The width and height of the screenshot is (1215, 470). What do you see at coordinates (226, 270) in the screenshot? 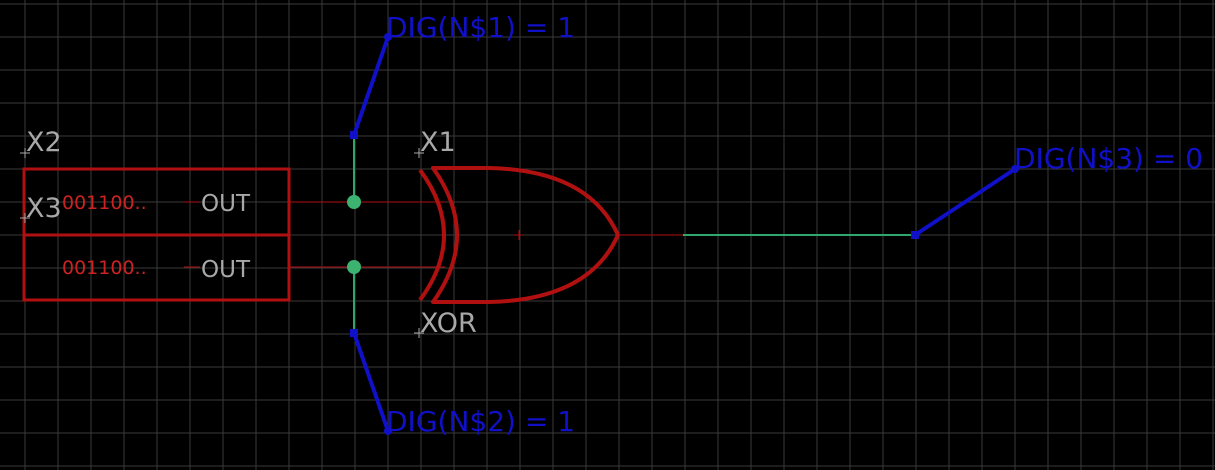
I see `source-x3-pin-label: OUT` at bounding box center [226, 270].